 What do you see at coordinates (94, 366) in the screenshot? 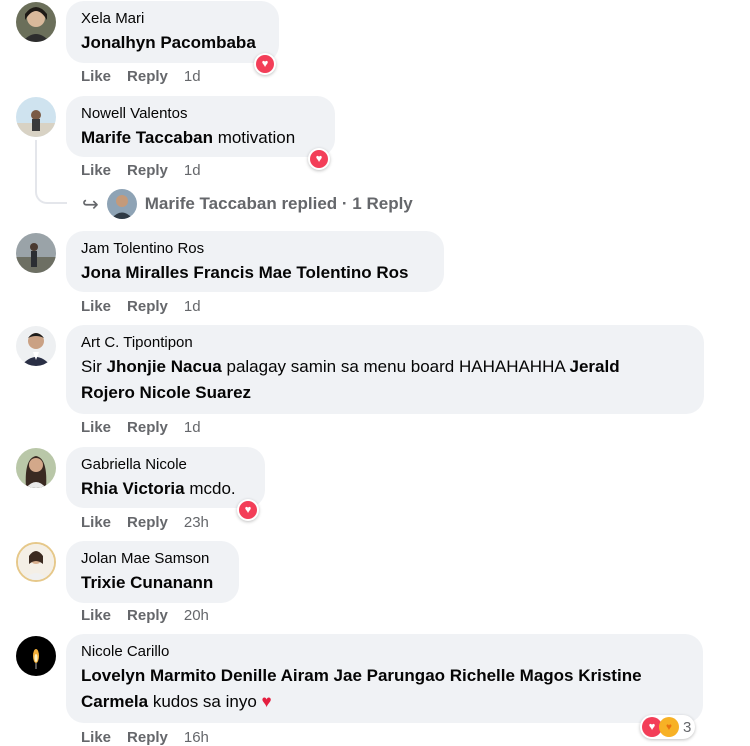
I see `comment-text-pre: Sir` at bounding box center [94, 366].